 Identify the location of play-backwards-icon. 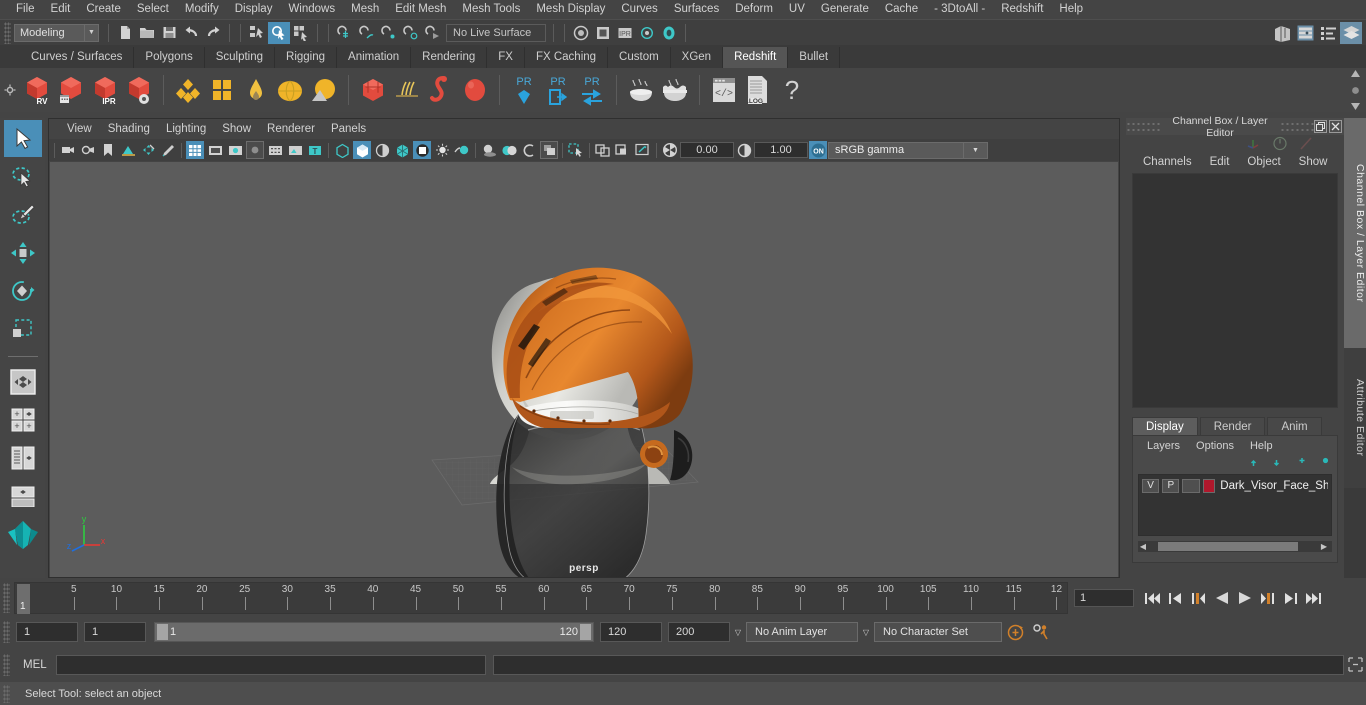
(1221, 598).